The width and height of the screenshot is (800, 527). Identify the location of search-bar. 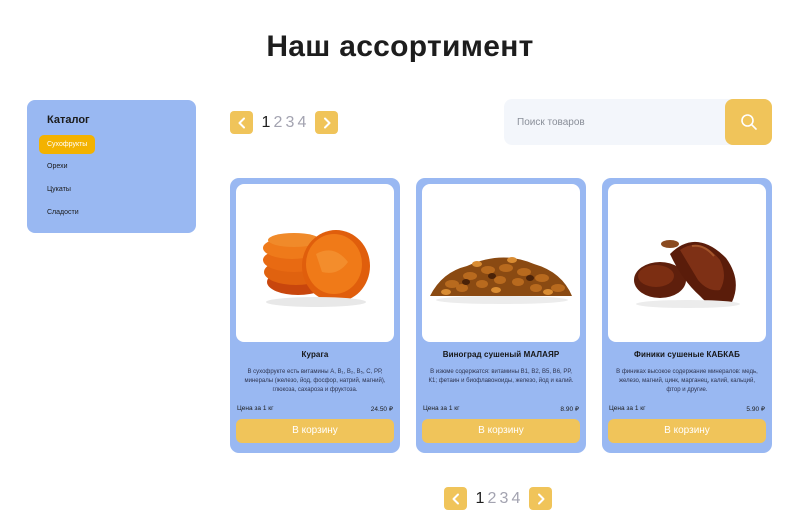
(638, 122).